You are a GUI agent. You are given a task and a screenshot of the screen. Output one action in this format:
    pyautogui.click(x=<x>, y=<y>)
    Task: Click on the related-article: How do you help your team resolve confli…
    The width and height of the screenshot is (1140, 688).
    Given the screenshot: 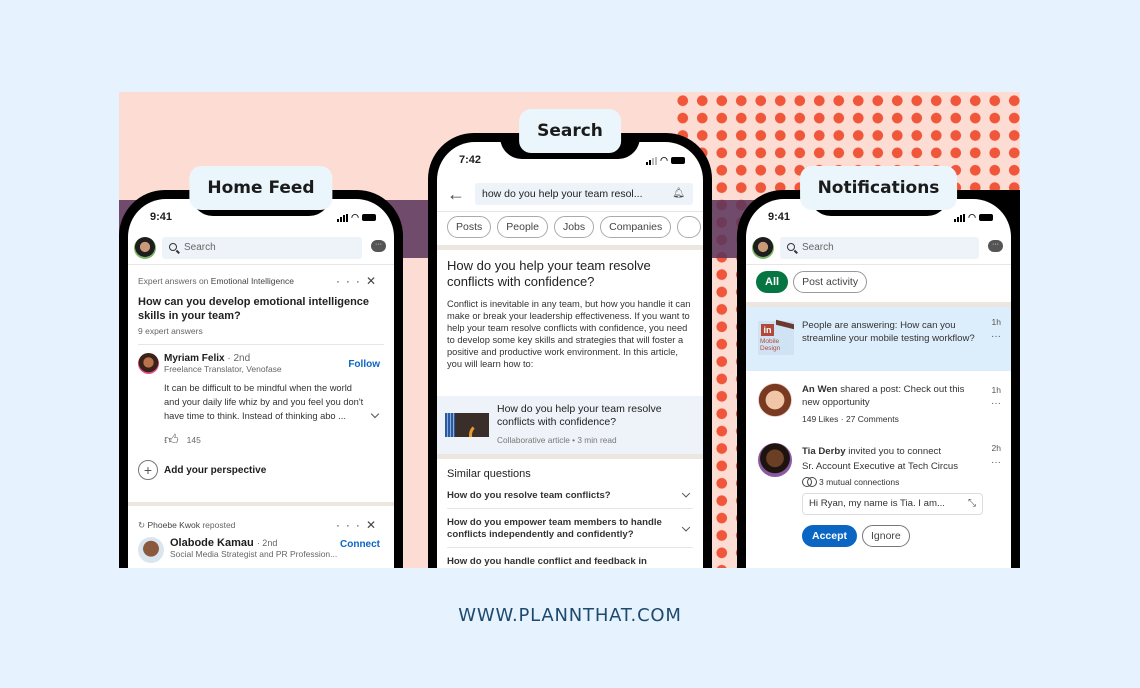 What is the action you would take?
    pyautogui.click(x=570, y=425)
    